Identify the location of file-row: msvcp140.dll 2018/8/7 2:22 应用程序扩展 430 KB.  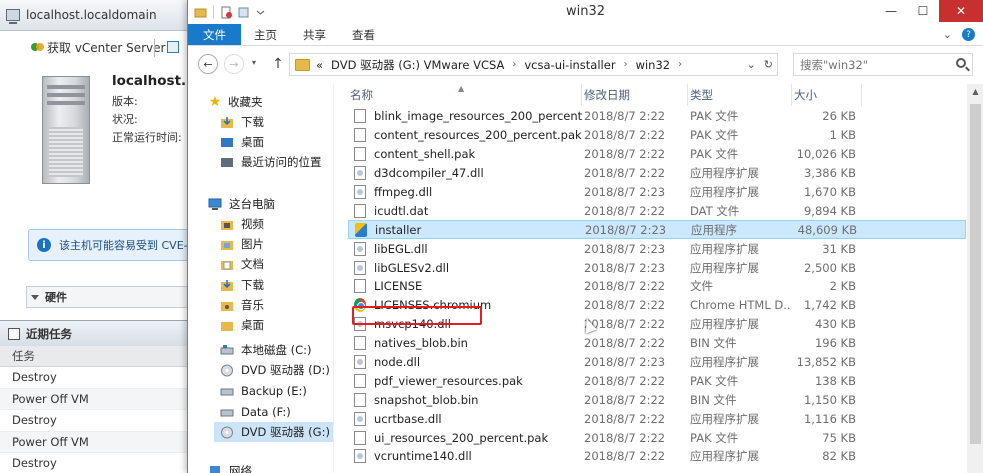
(657, 324).